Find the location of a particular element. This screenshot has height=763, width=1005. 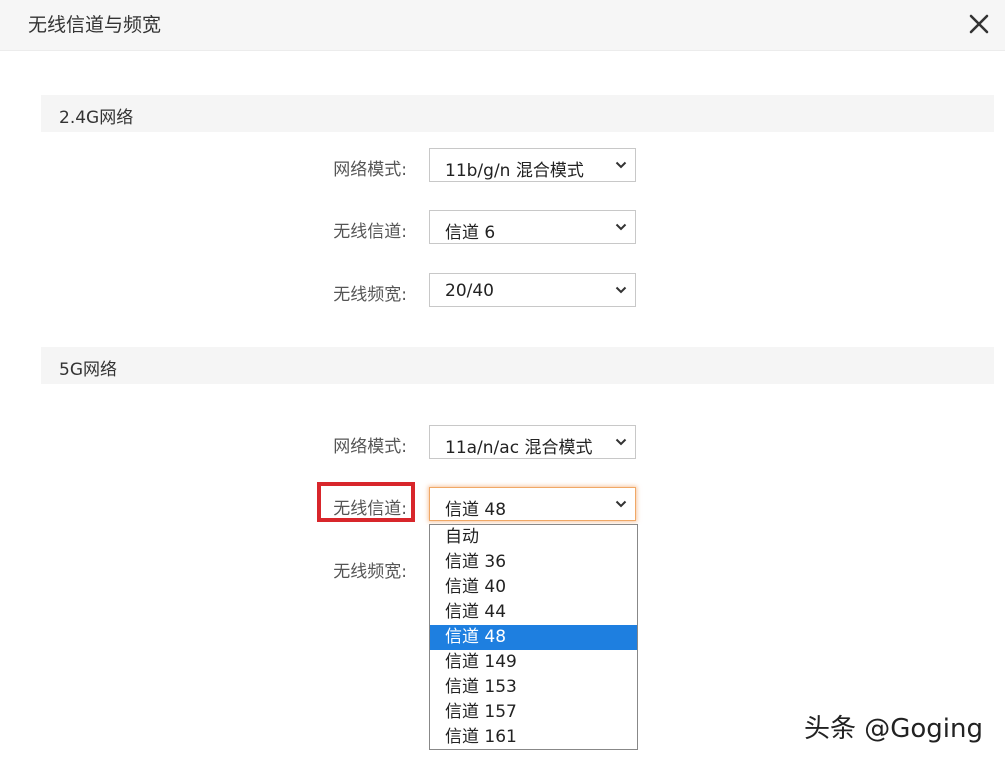

select-5g-mode-value: 11a/n/ac 混合模式 is located at coordinates (519, 448).